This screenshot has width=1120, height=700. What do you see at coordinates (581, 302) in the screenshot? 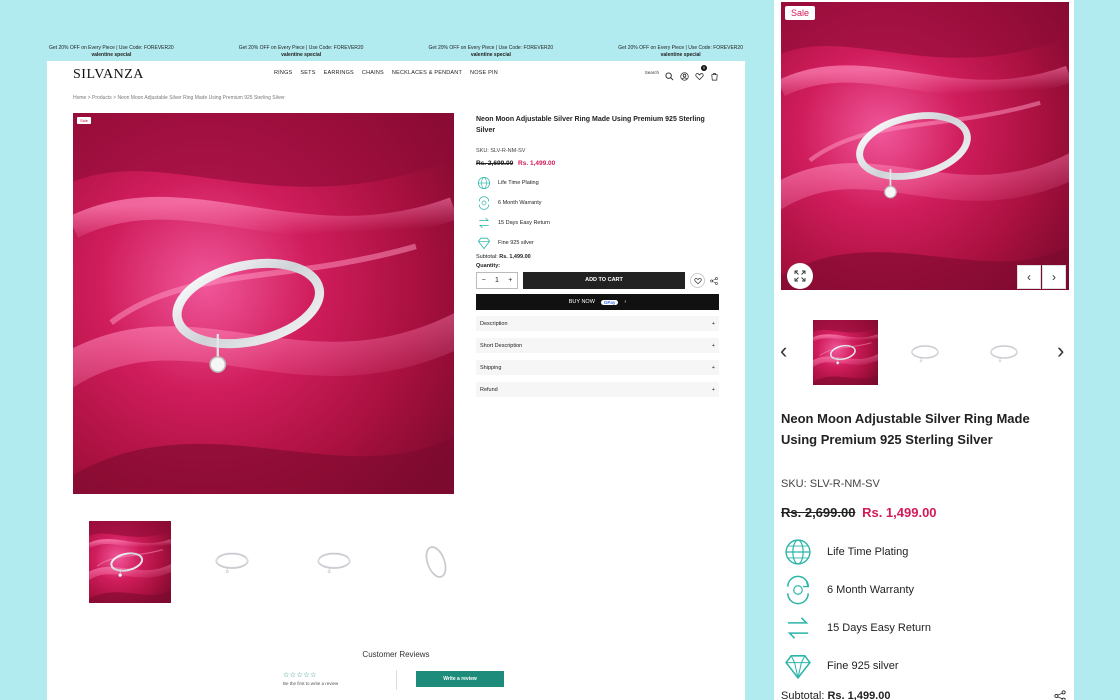
I see `buy-now-label: BUY NOW` at bounding box center [581, 302].